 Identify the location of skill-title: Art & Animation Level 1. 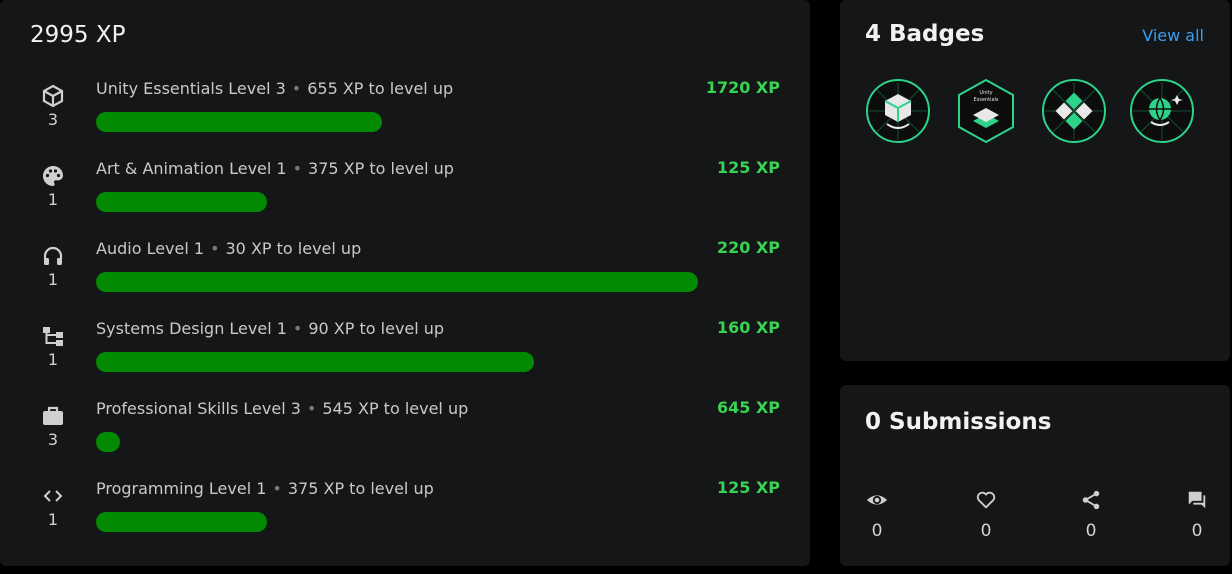
(191, 168).